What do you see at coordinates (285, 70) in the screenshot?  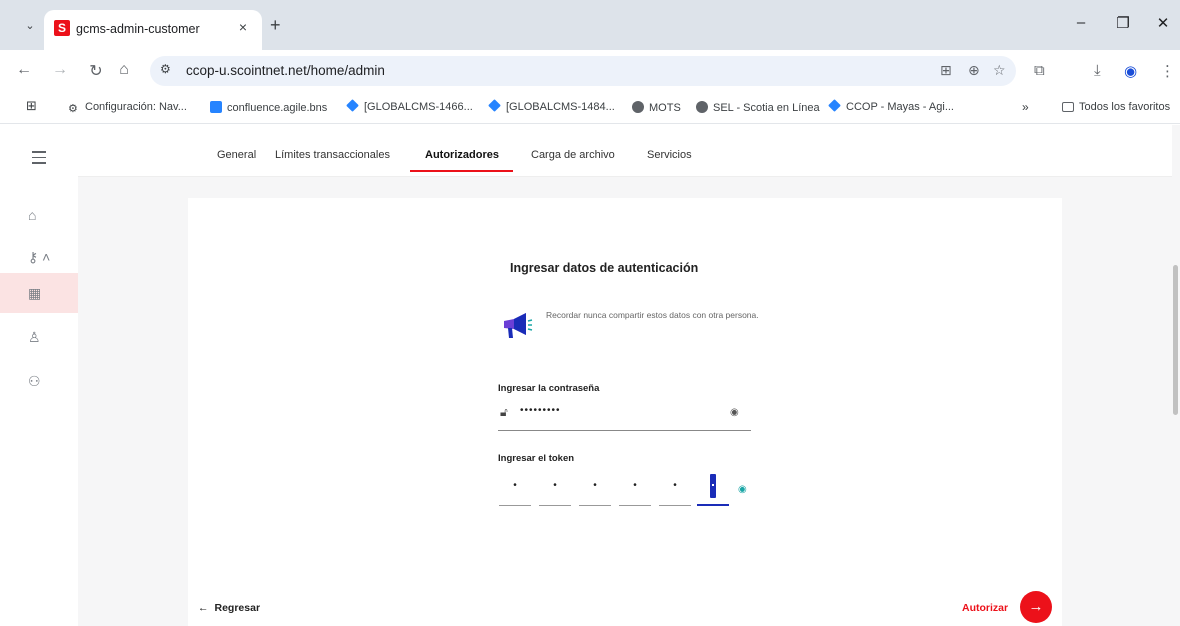 I see `url-text: ccop-u.scointnet.net/home/admin` at bounding box center [285, 70].